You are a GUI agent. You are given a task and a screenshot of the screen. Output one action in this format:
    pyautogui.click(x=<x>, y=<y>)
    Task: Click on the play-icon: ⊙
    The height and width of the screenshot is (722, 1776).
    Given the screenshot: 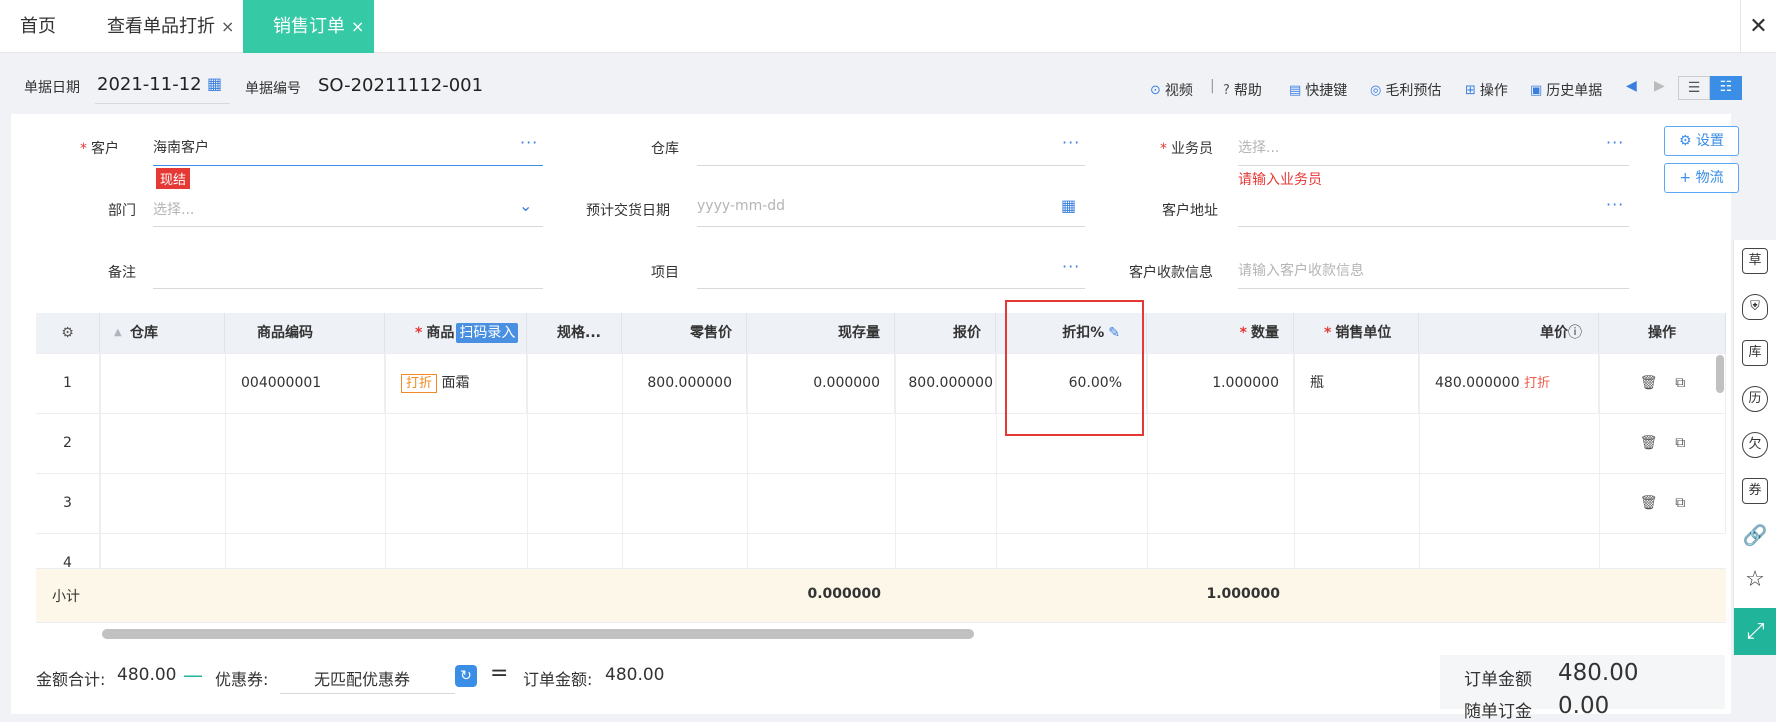 What is the action you would take?
    pyautogui.click(x=1155, y=90)
    